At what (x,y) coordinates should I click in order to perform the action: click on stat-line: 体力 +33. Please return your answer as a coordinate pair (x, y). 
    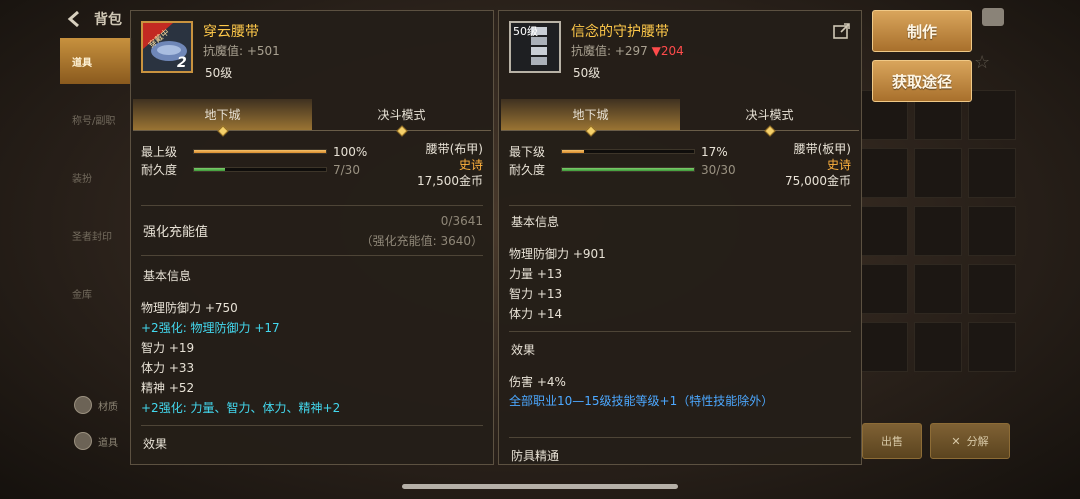
    Looking at the image, I should click on (168, 368).